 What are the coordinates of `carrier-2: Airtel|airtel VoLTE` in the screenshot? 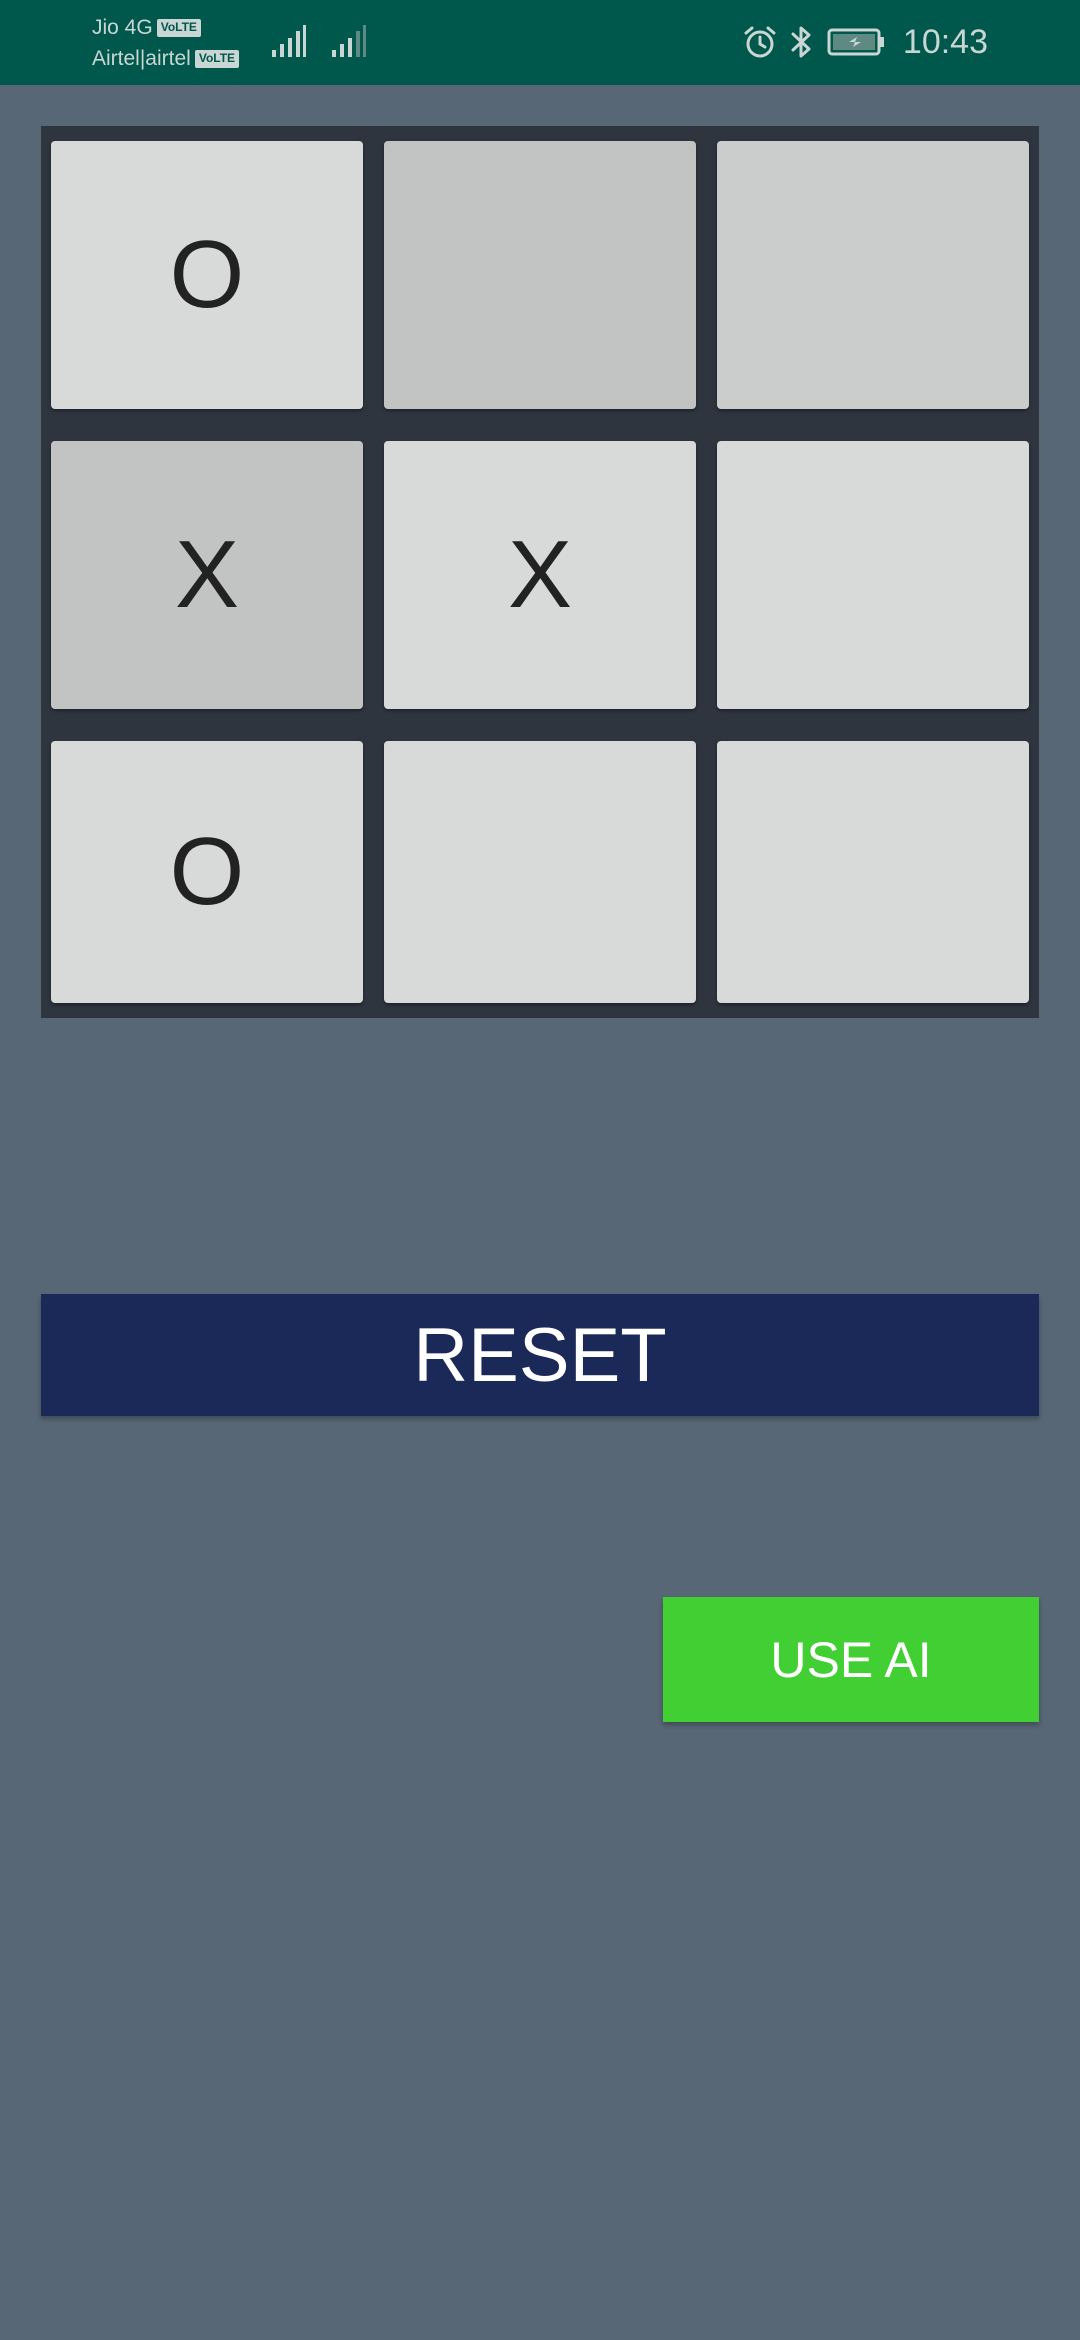 It's located at (166, 58).